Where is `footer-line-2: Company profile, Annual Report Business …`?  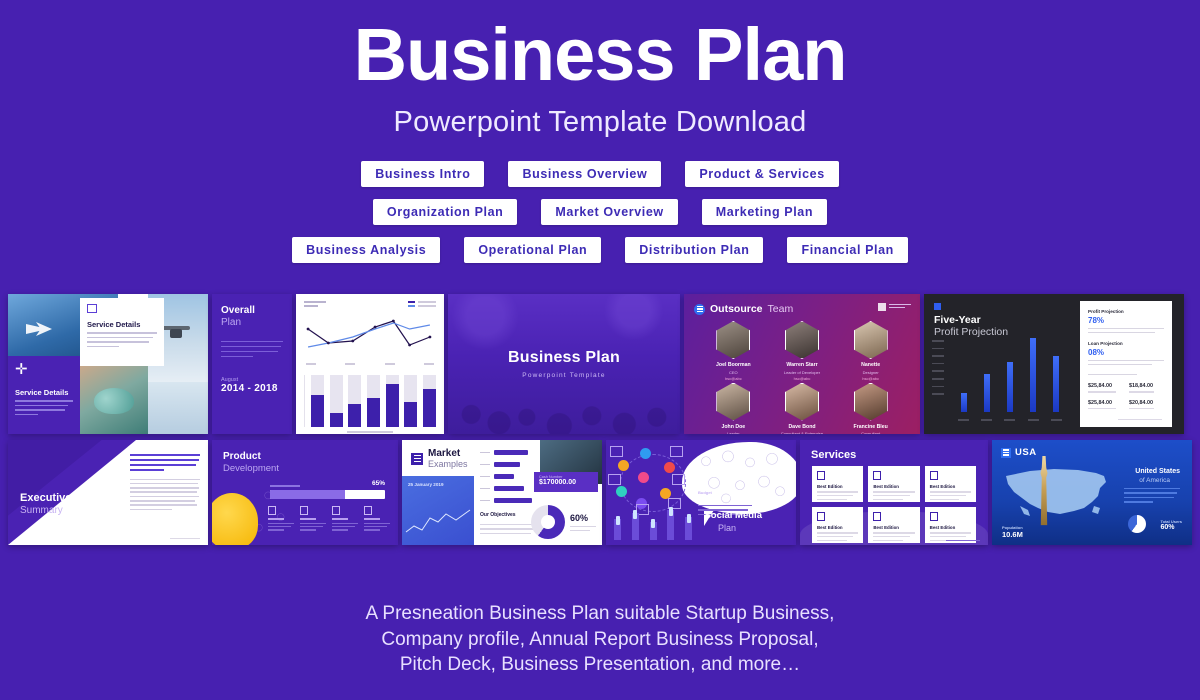
footer-line-2: Company profile, Annual Report Business … is located at coordinates (600, 639).